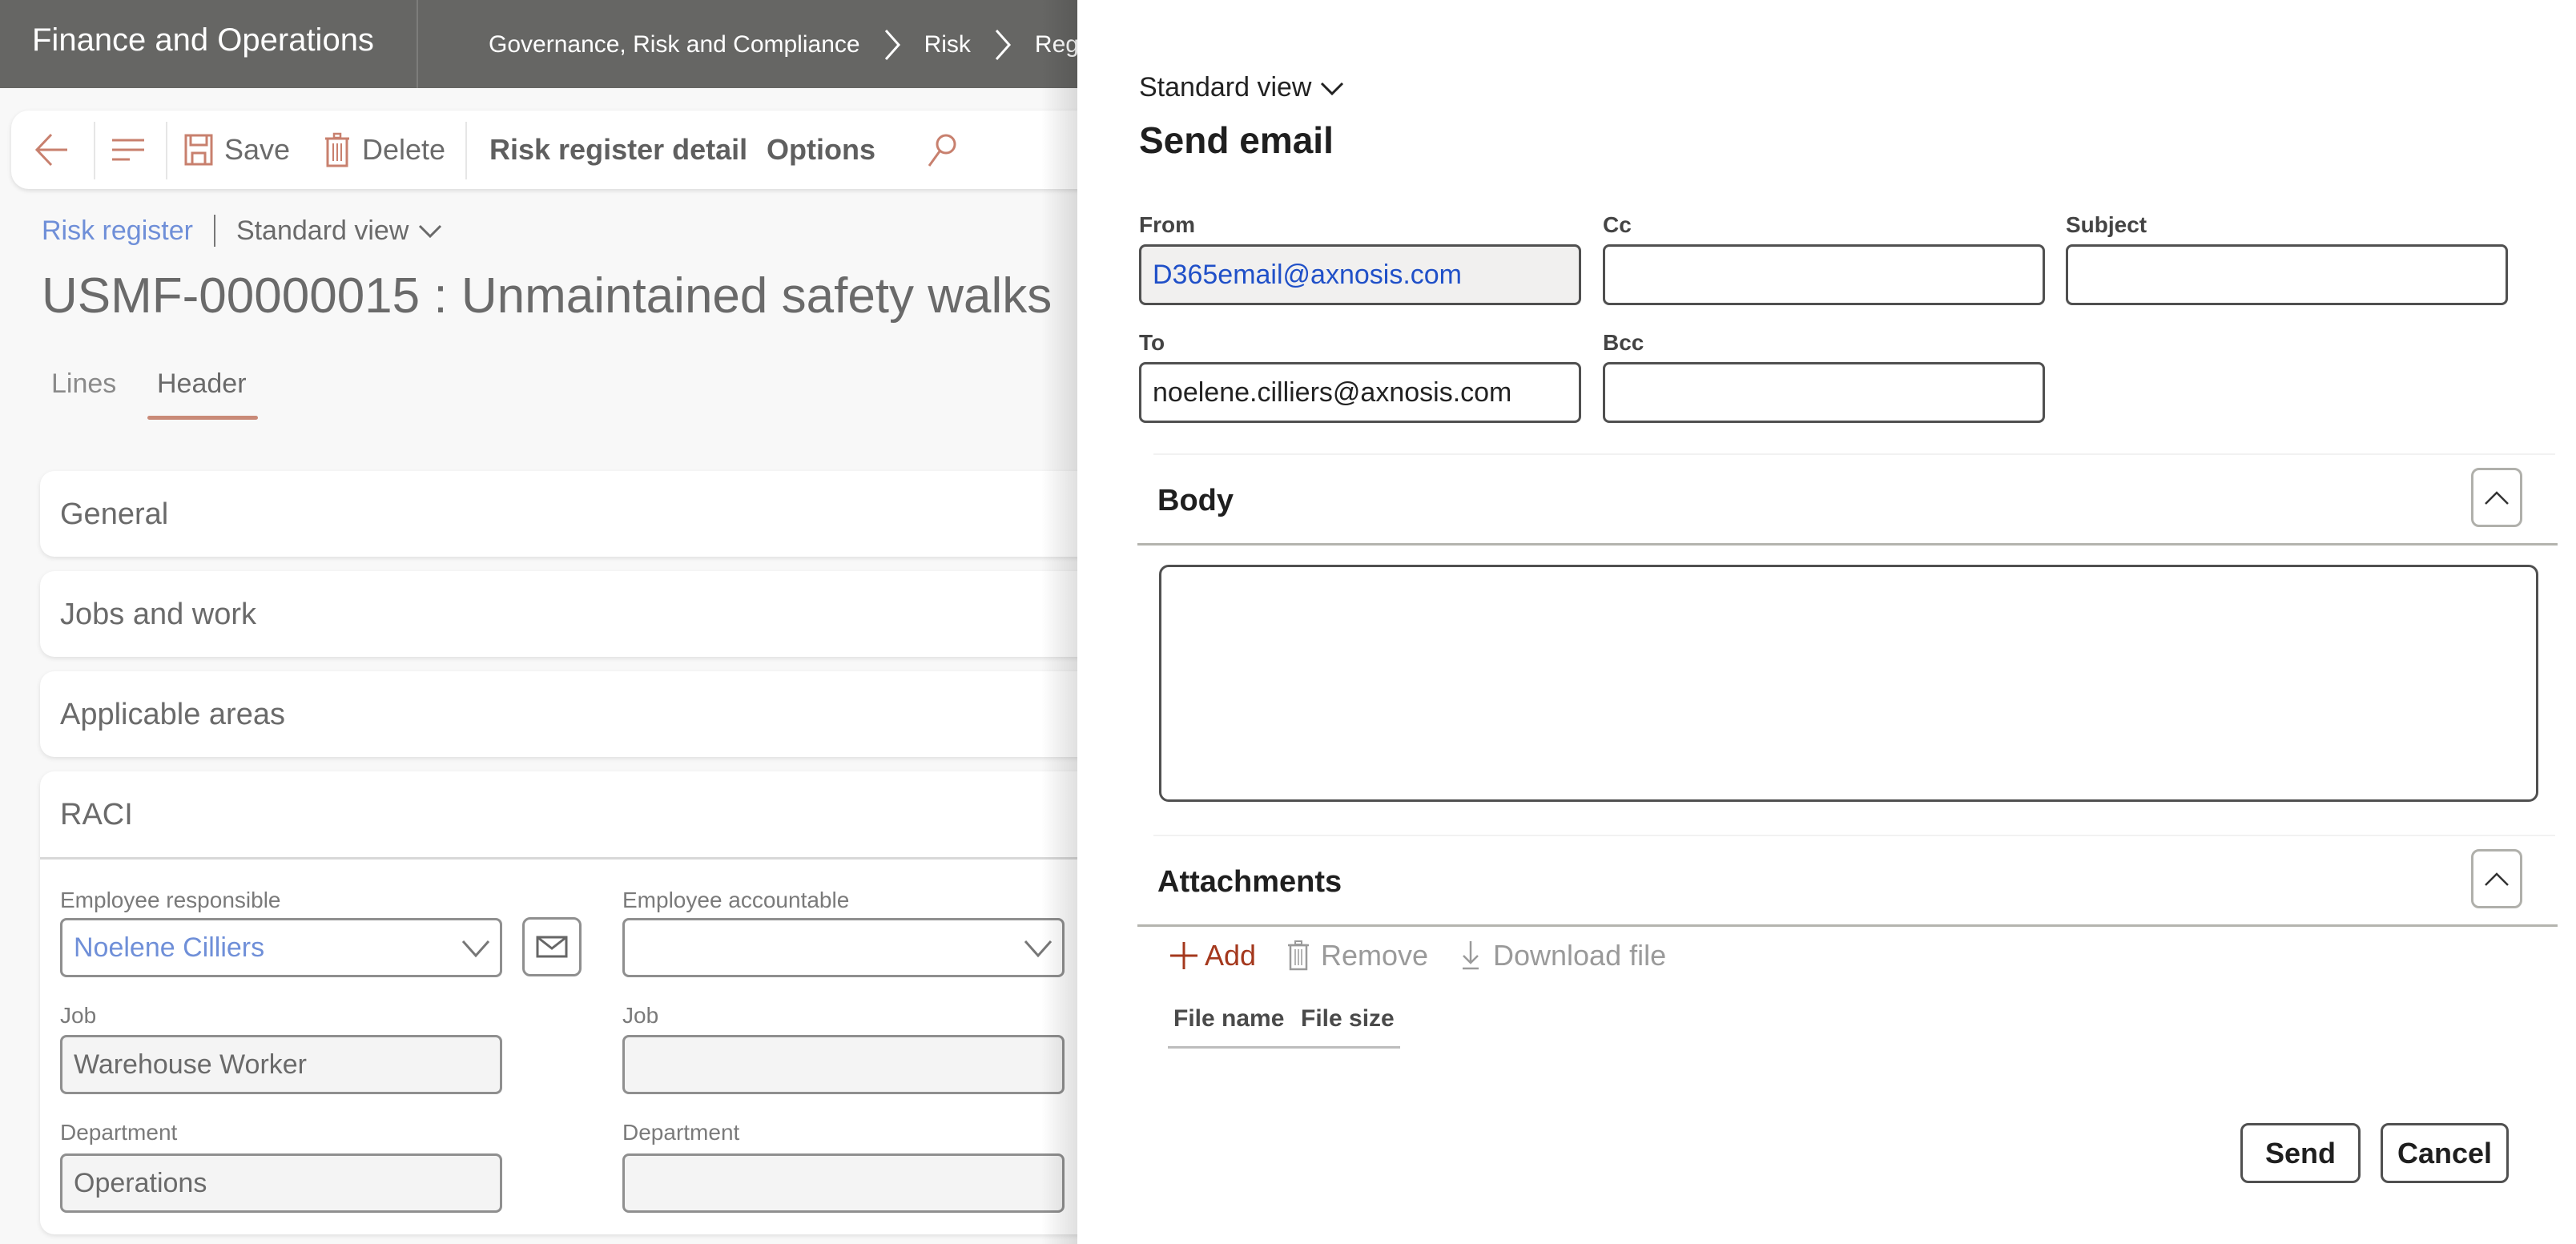  I want to click on save-label: Save, so click(257, 149).